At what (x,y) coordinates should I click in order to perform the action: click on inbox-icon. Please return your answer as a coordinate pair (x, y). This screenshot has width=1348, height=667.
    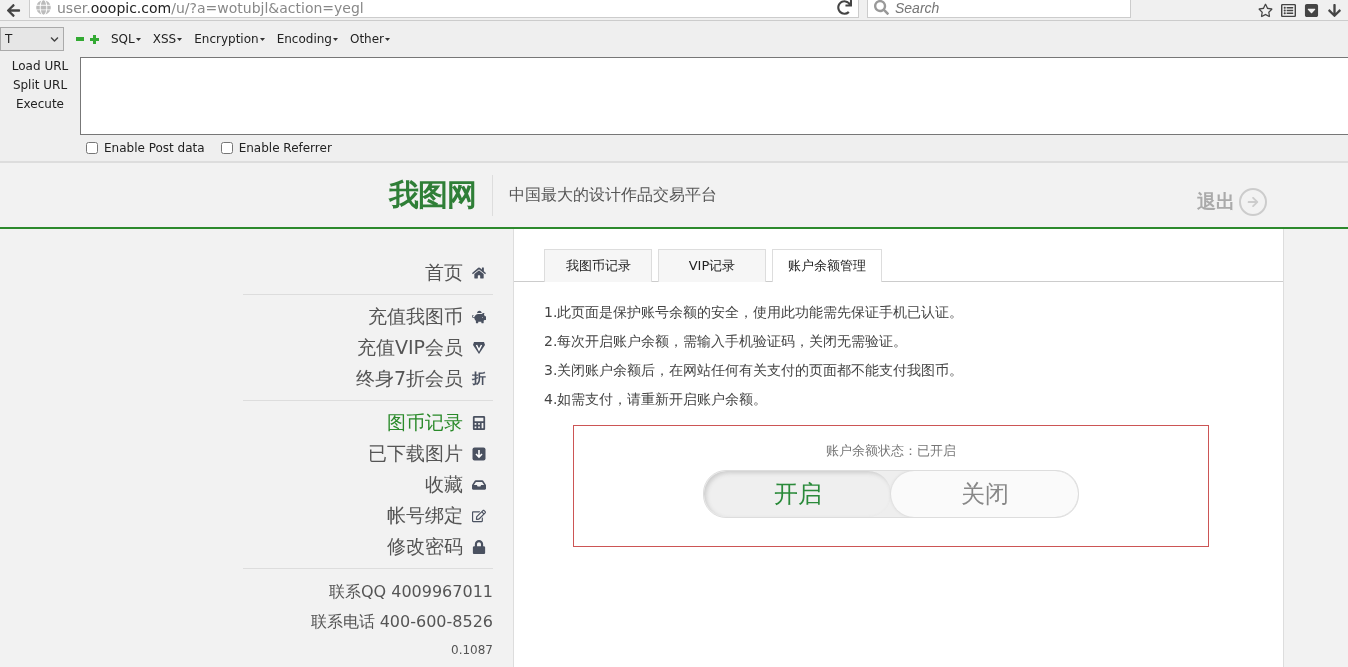
    Looking at the image, I should click on (479, 484).